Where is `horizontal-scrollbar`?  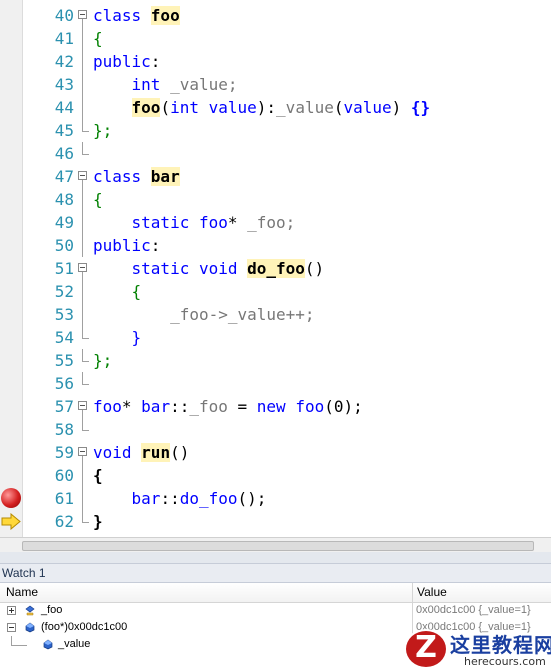 horizontal-scrollbar is located at coordinates (275, 544).